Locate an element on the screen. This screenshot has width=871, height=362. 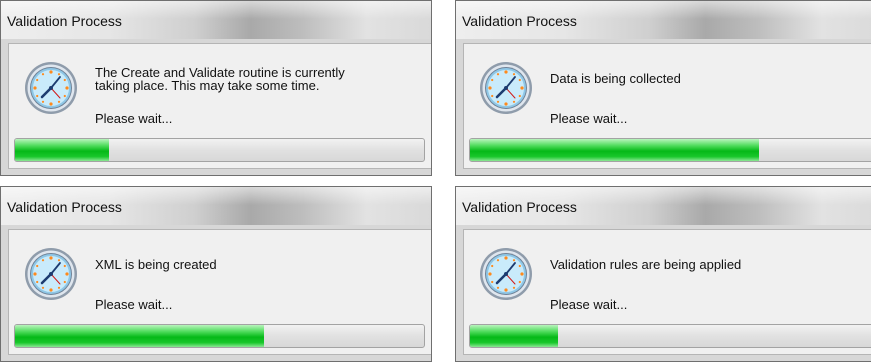
status-message: XML is being created is located at coordinates (156, 264).